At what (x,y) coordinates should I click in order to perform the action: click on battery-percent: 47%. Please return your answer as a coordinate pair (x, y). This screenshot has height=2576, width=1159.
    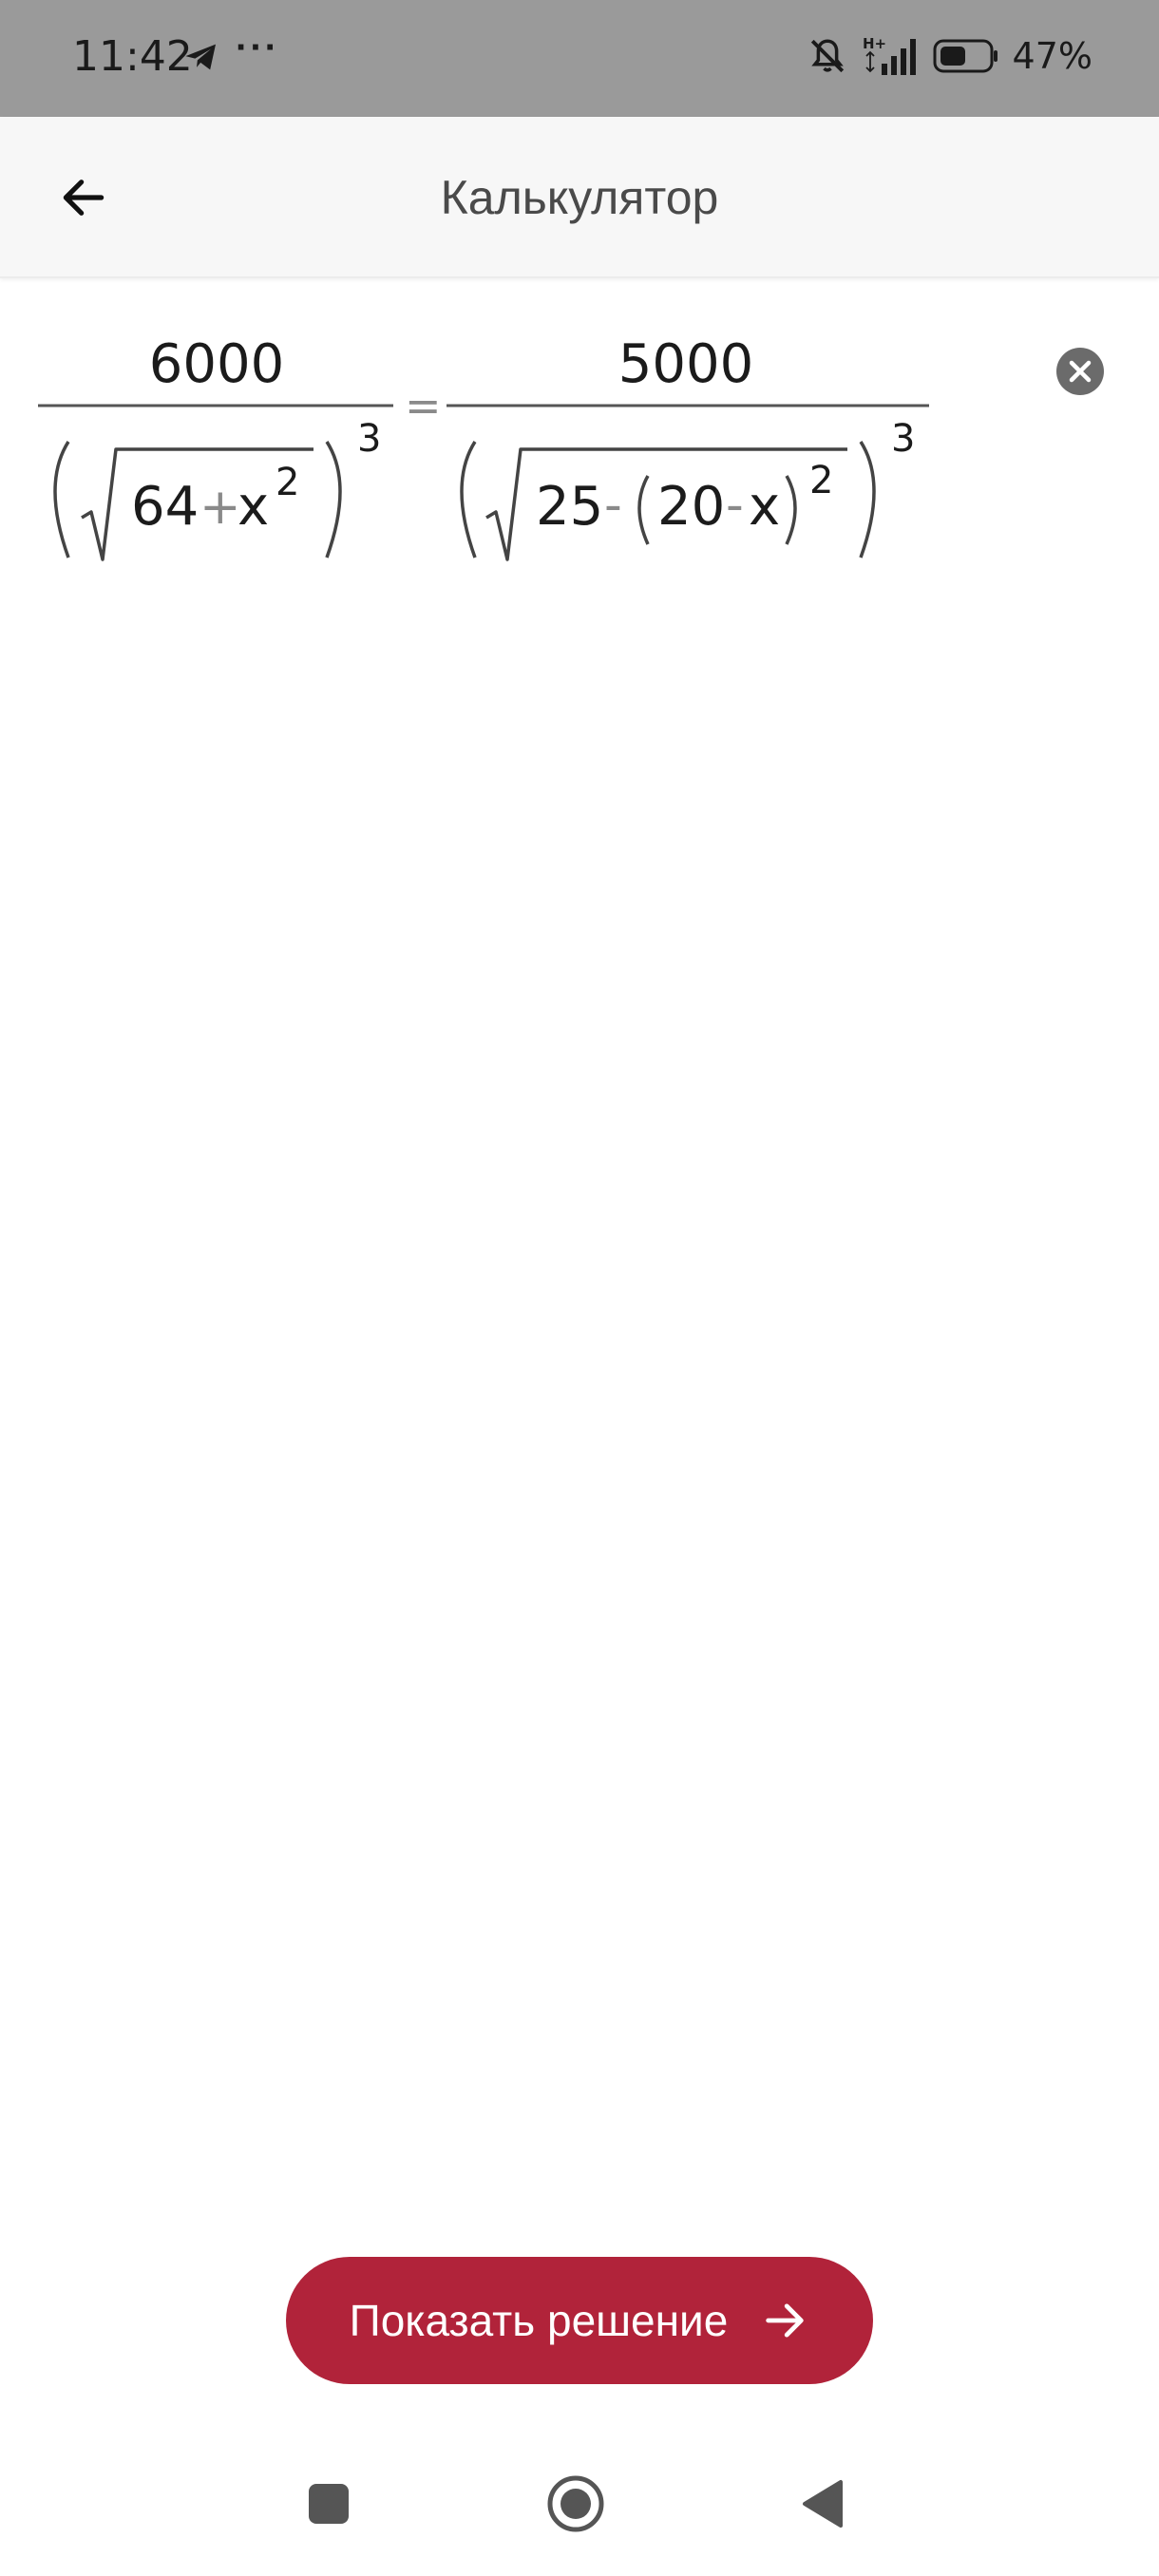
    Looking at the image, I should click on (1052, 56).